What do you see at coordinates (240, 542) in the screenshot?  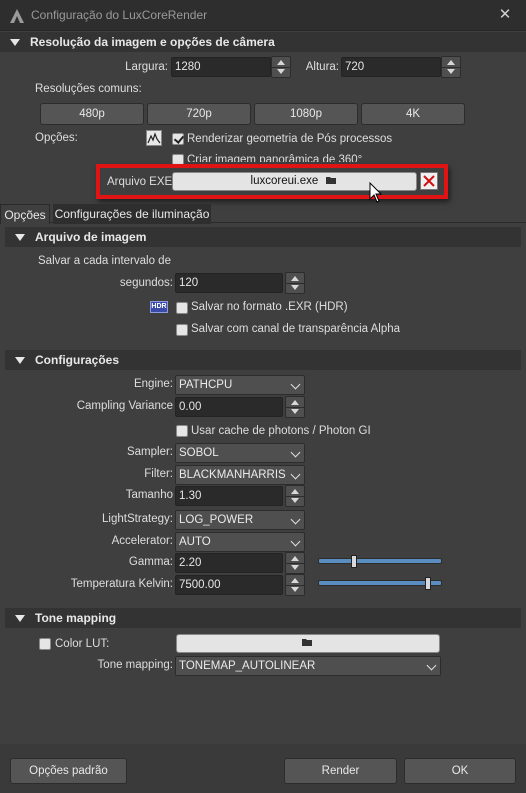 I see `accelerator-dropdown: AUTO` at bounding box center [240, 542].